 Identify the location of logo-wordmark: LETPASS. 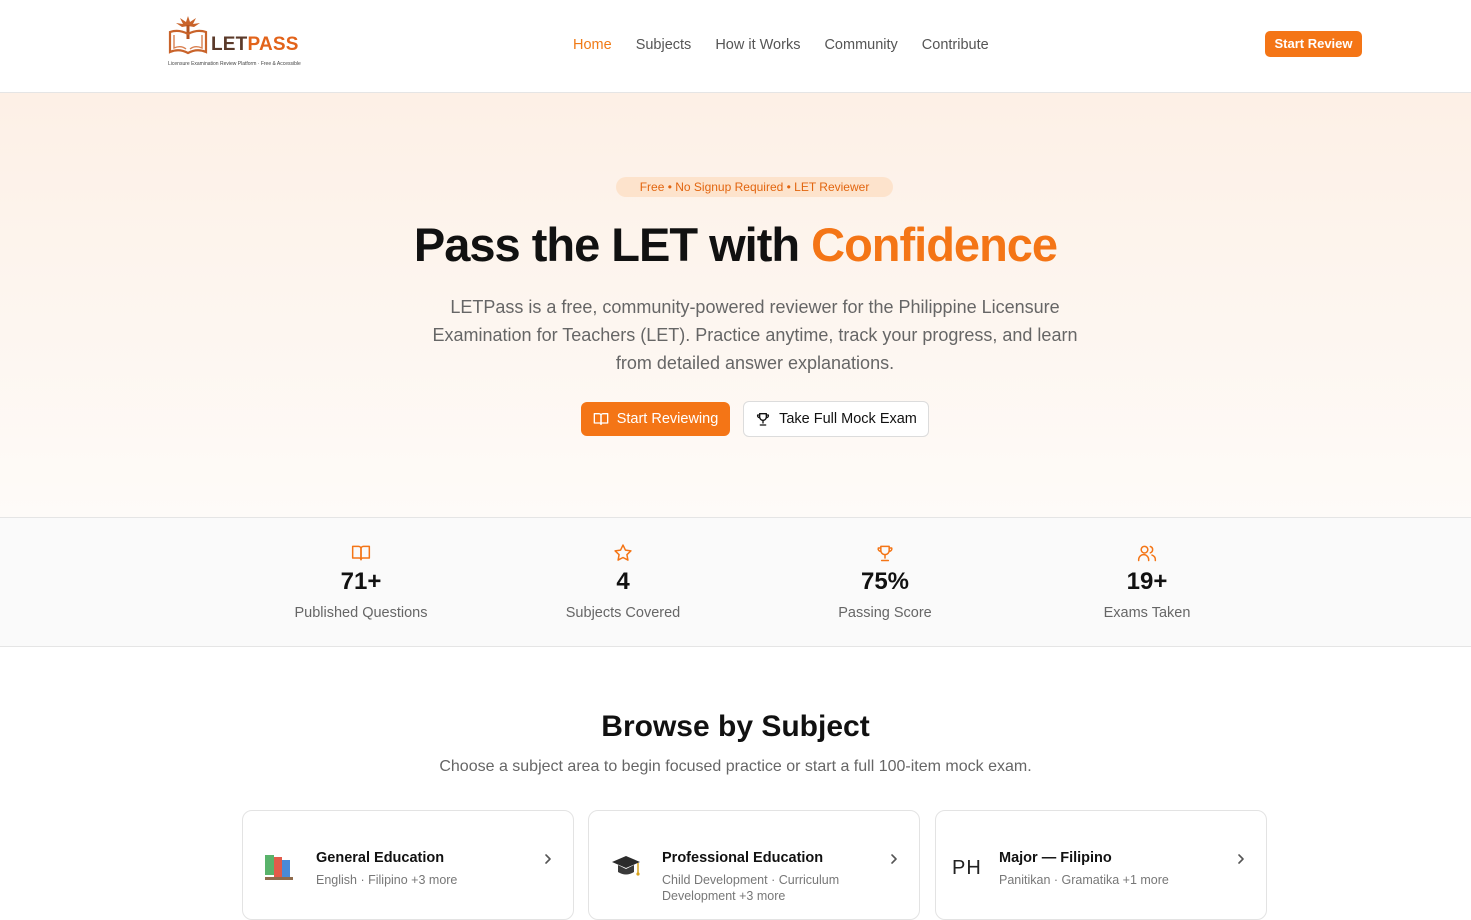
(255, 45).